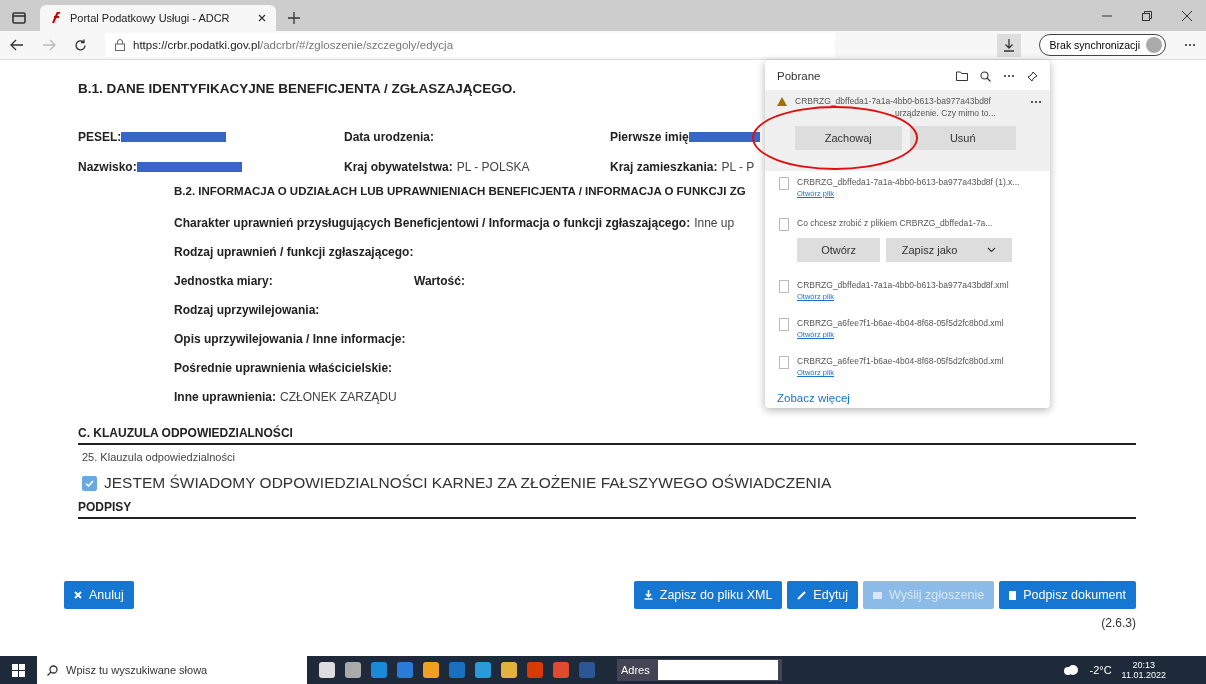  What do you see at coordinates (992, 250) in the screenshot?
I see `chevron-icon` at bounding box center [992, 250].